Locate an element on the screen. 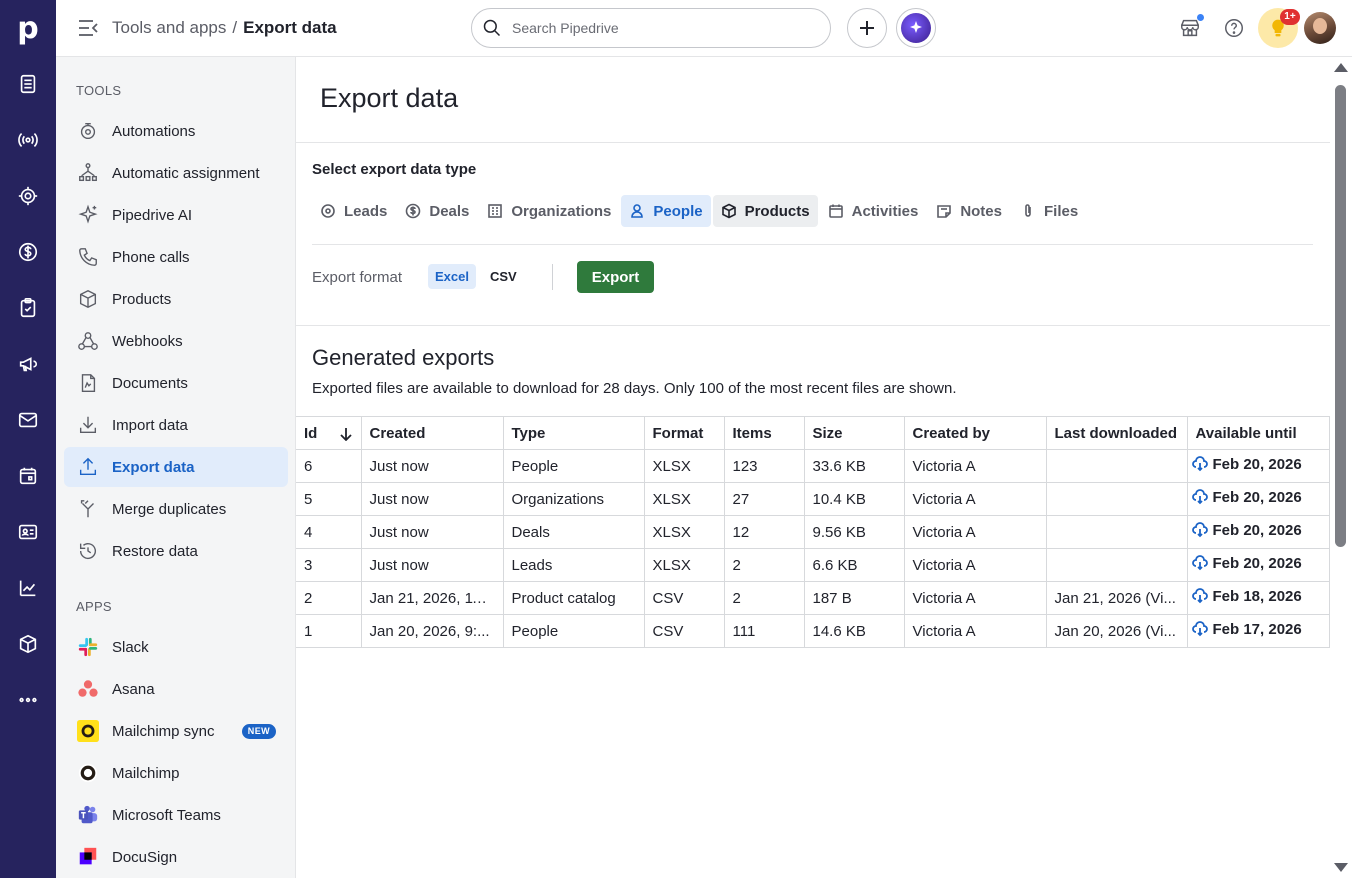 The width and height of the screenshot is (1352, 878). type-activities: Activities is located at coordinates (873, 211).